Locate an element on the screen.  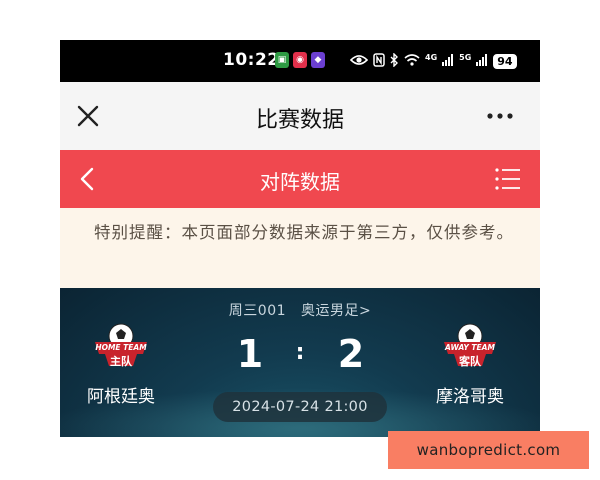
app-notification-icon: ▣ is located at coordinates (282, 60).